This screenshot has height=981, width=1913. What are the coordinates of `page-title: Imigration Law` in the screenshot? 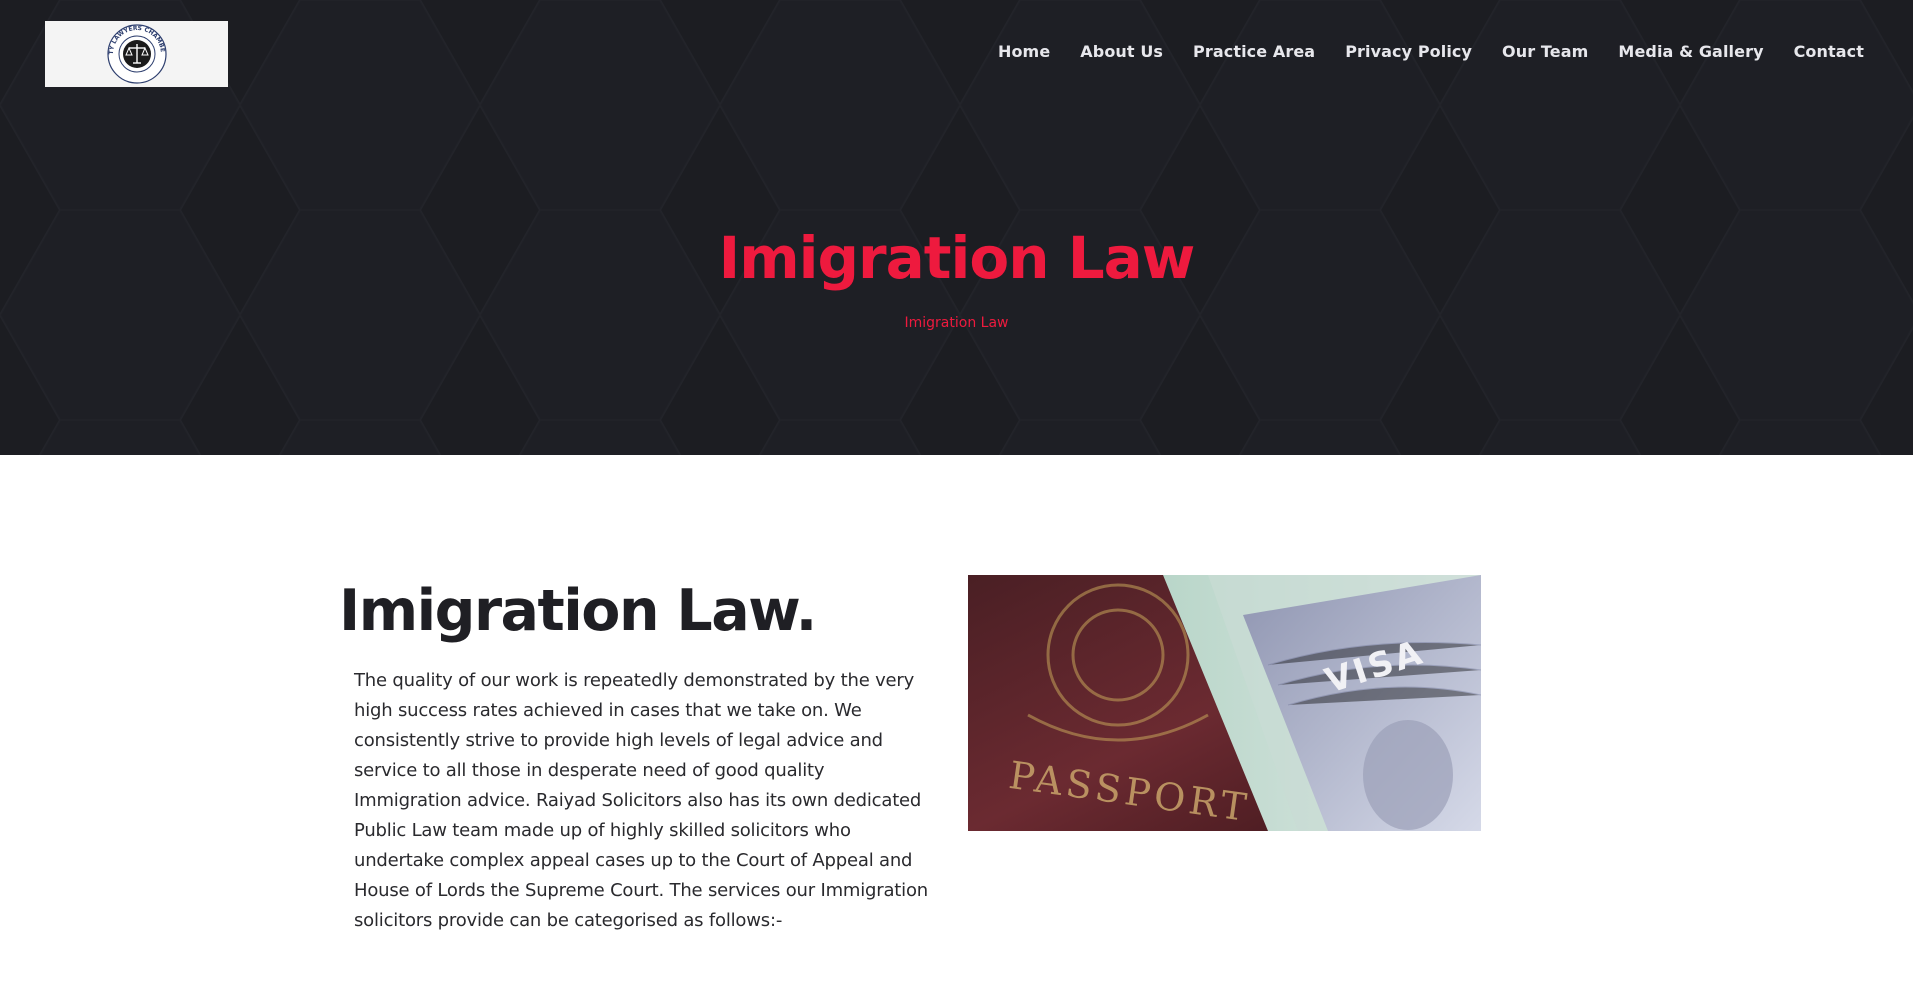 It's located at (957, 258).